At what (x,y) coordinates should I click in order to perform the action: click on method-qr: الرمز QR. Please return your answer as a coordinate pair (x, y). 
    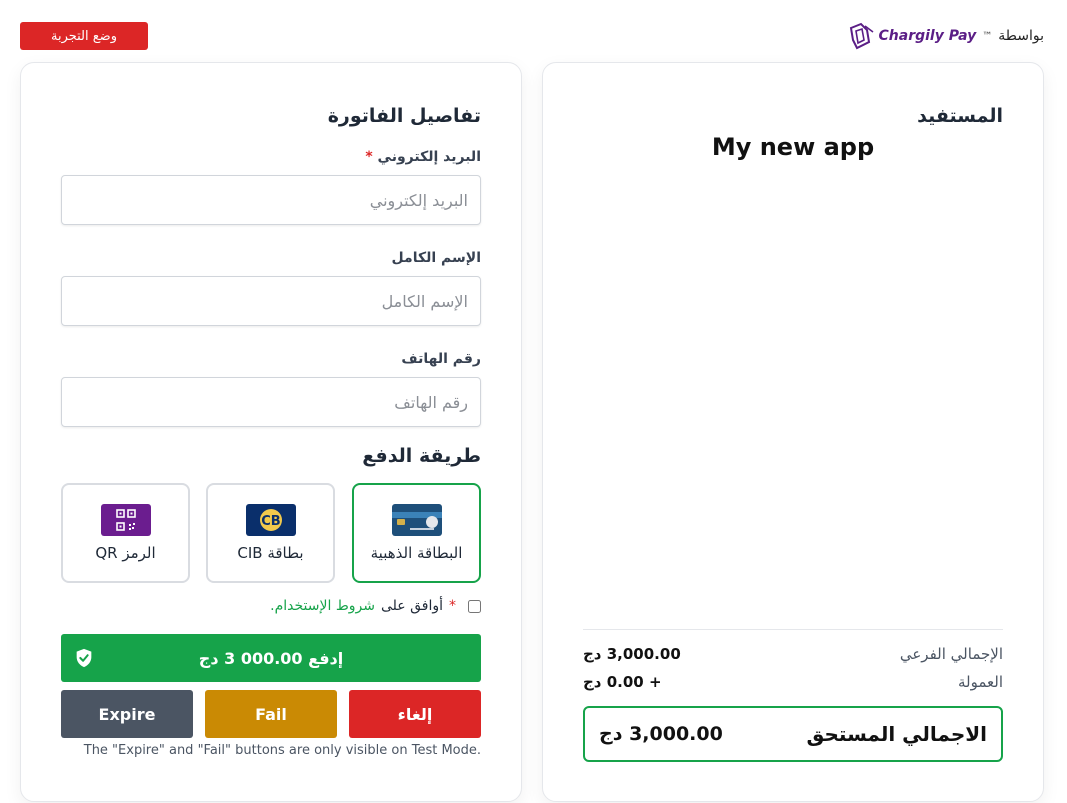
    Looking at the image, I should click on (125, 533).